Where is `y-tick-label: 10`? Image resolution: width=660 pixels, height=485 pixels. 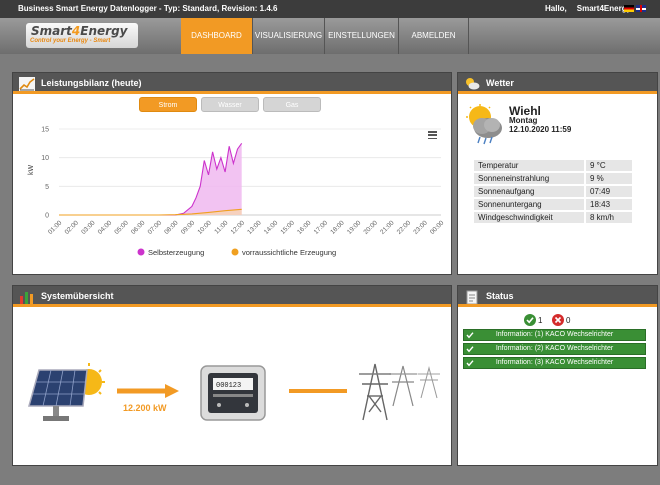 y-tick-label: 10 is located at coordinates (45, 158).